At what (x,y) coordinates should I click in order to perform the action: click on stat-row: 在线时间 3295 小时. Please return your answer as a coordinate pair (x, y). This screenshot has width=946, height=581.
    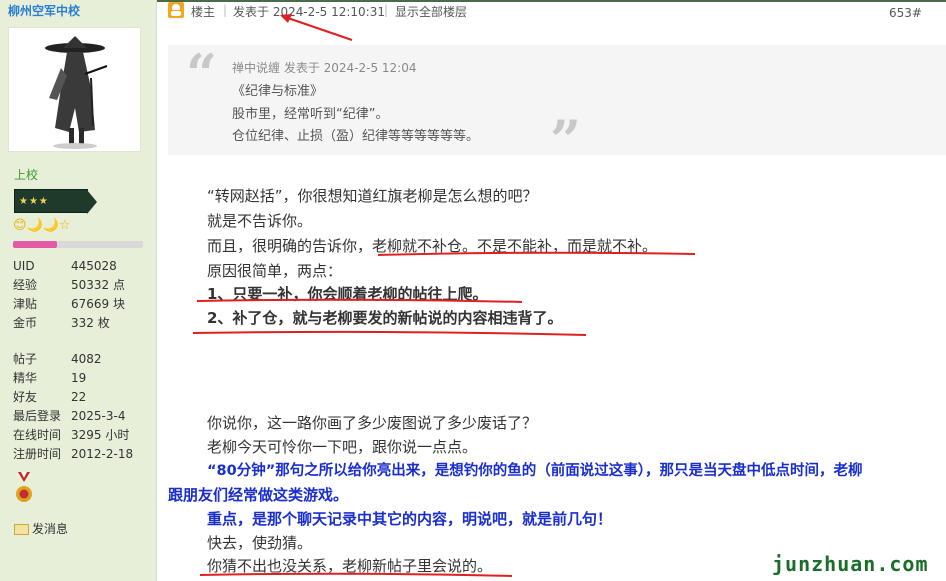
    Looking at the image, I should click on (73, 435).